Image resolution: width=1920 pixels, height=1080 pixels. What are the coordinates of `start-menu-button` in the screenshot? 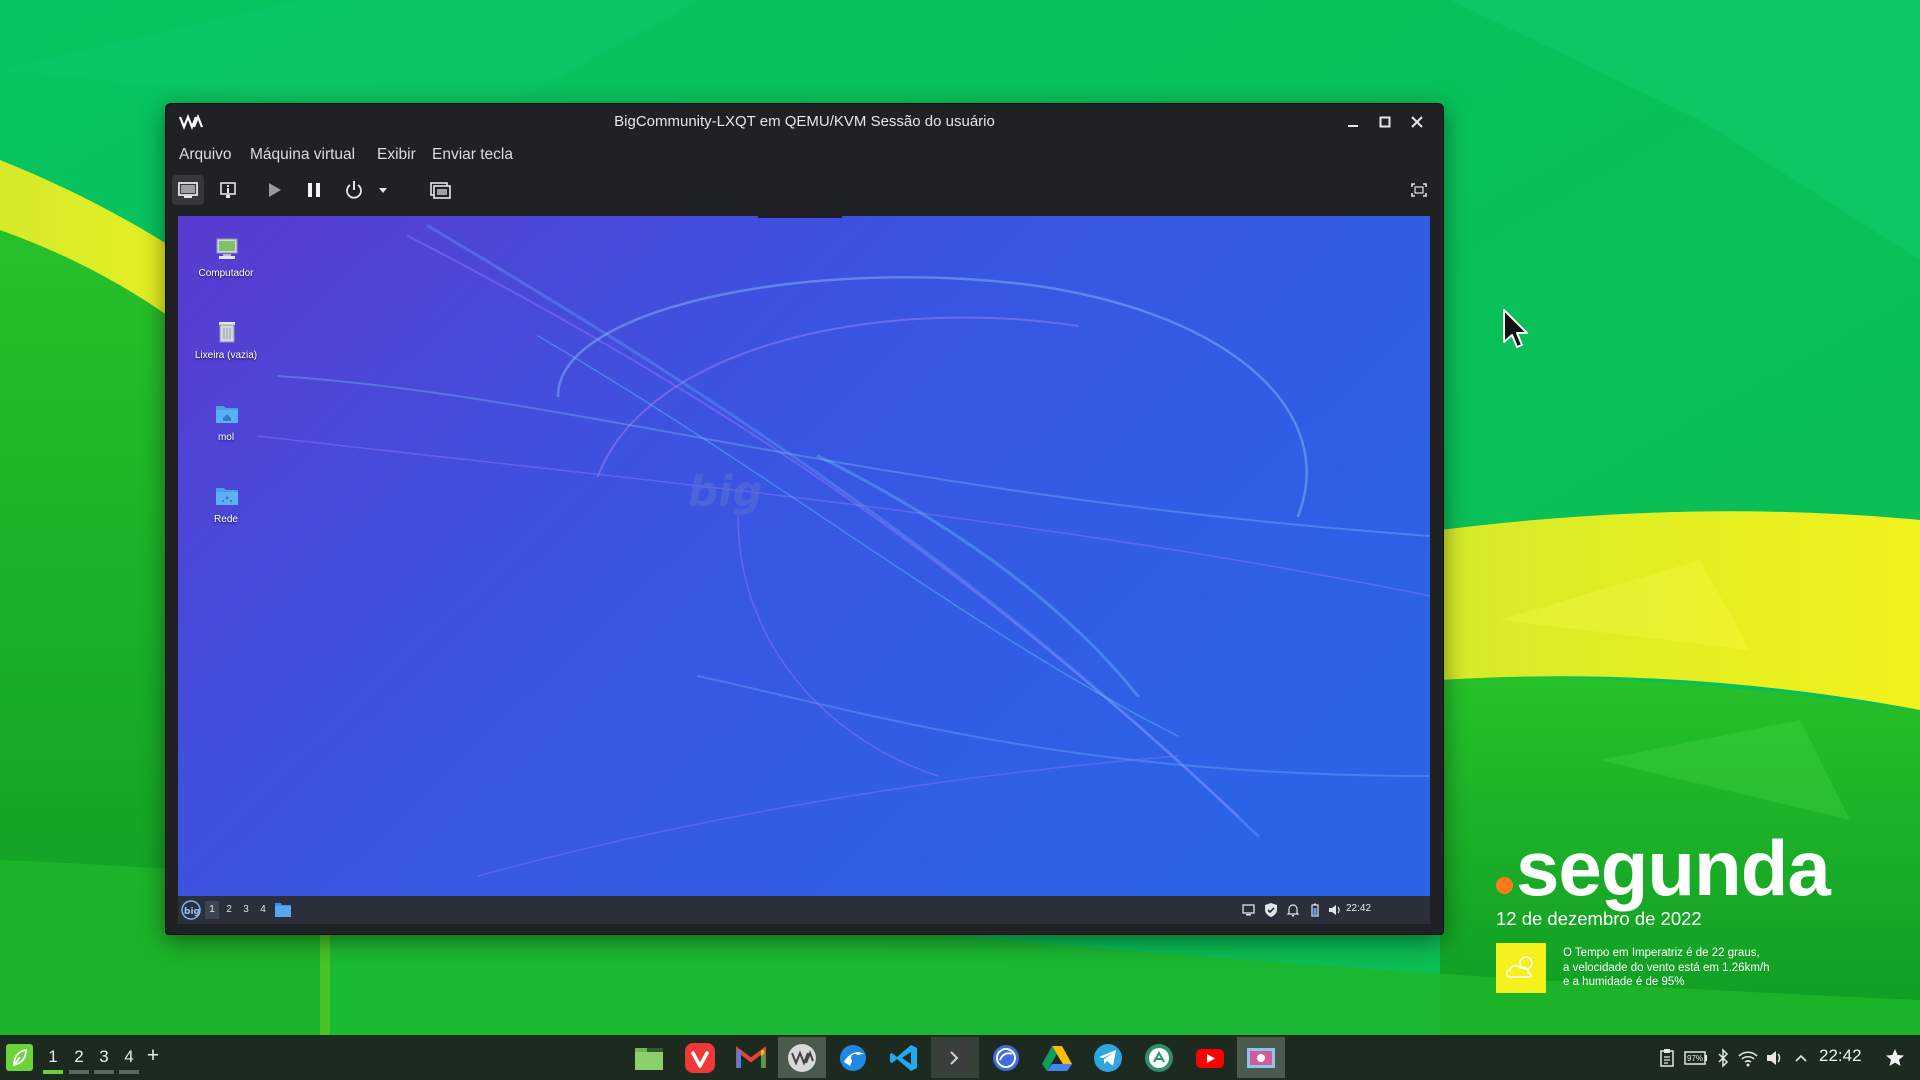 It's located at (19, 1057).